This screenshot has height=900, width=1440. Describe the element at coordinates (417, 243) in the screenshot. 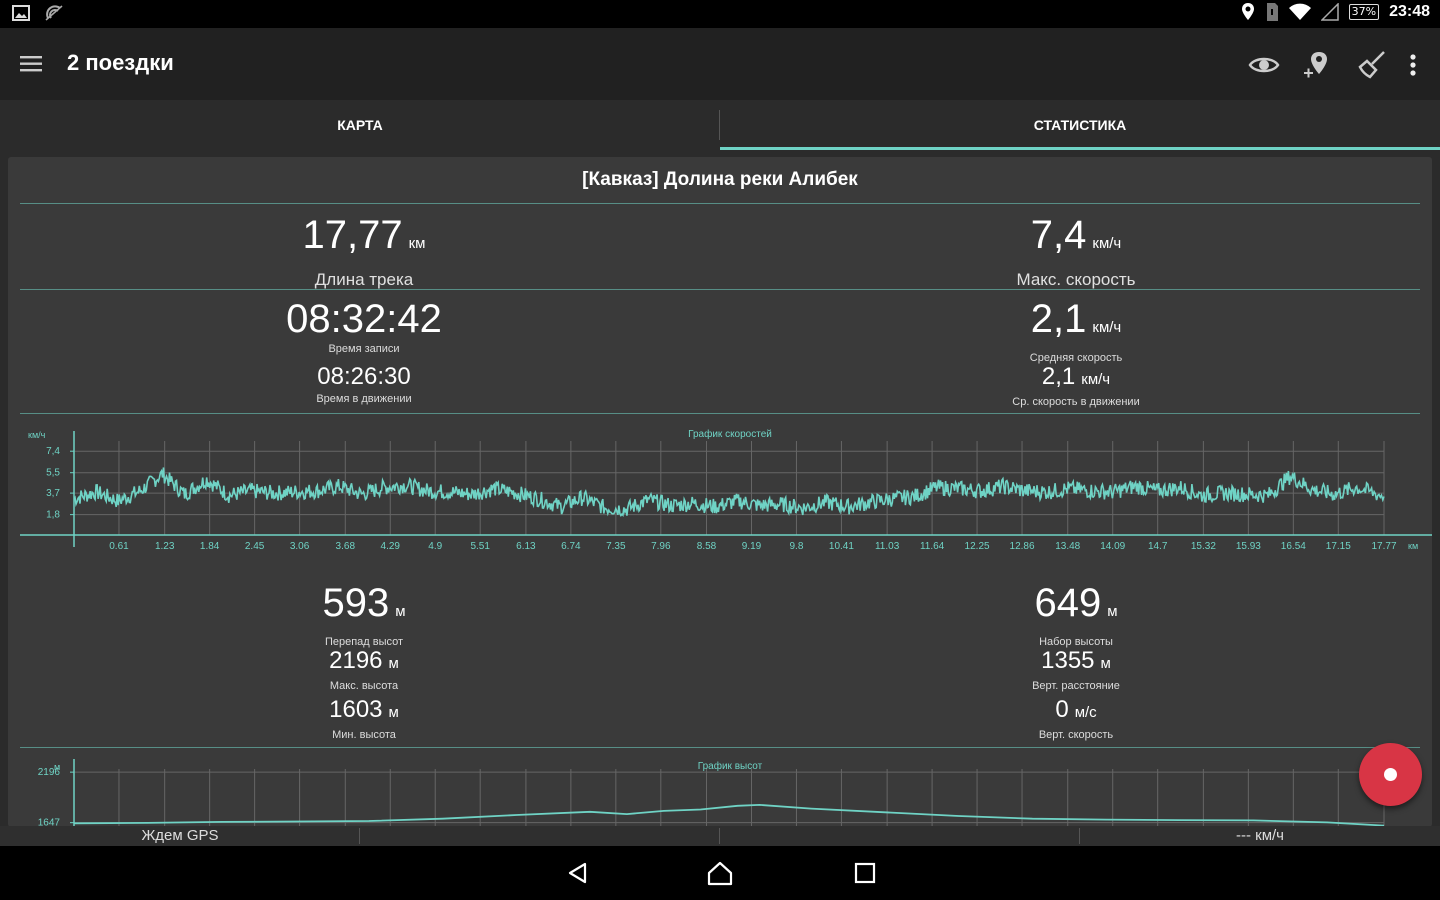

I see `track-length-unit: км` at that location.